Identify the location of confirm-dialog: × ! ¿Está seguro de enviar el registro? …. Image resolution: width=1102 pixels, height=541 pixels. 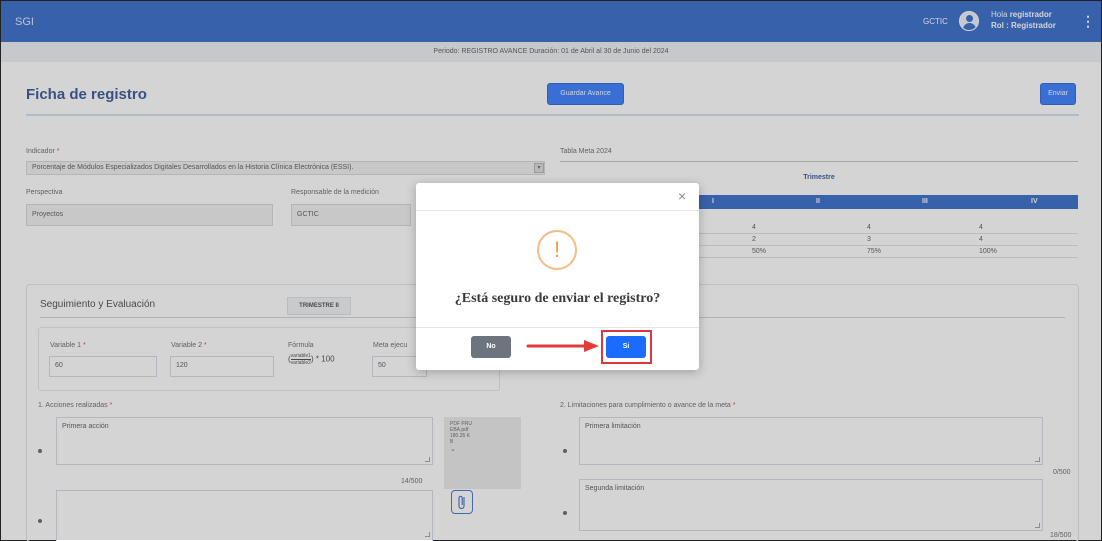
(557, 276).